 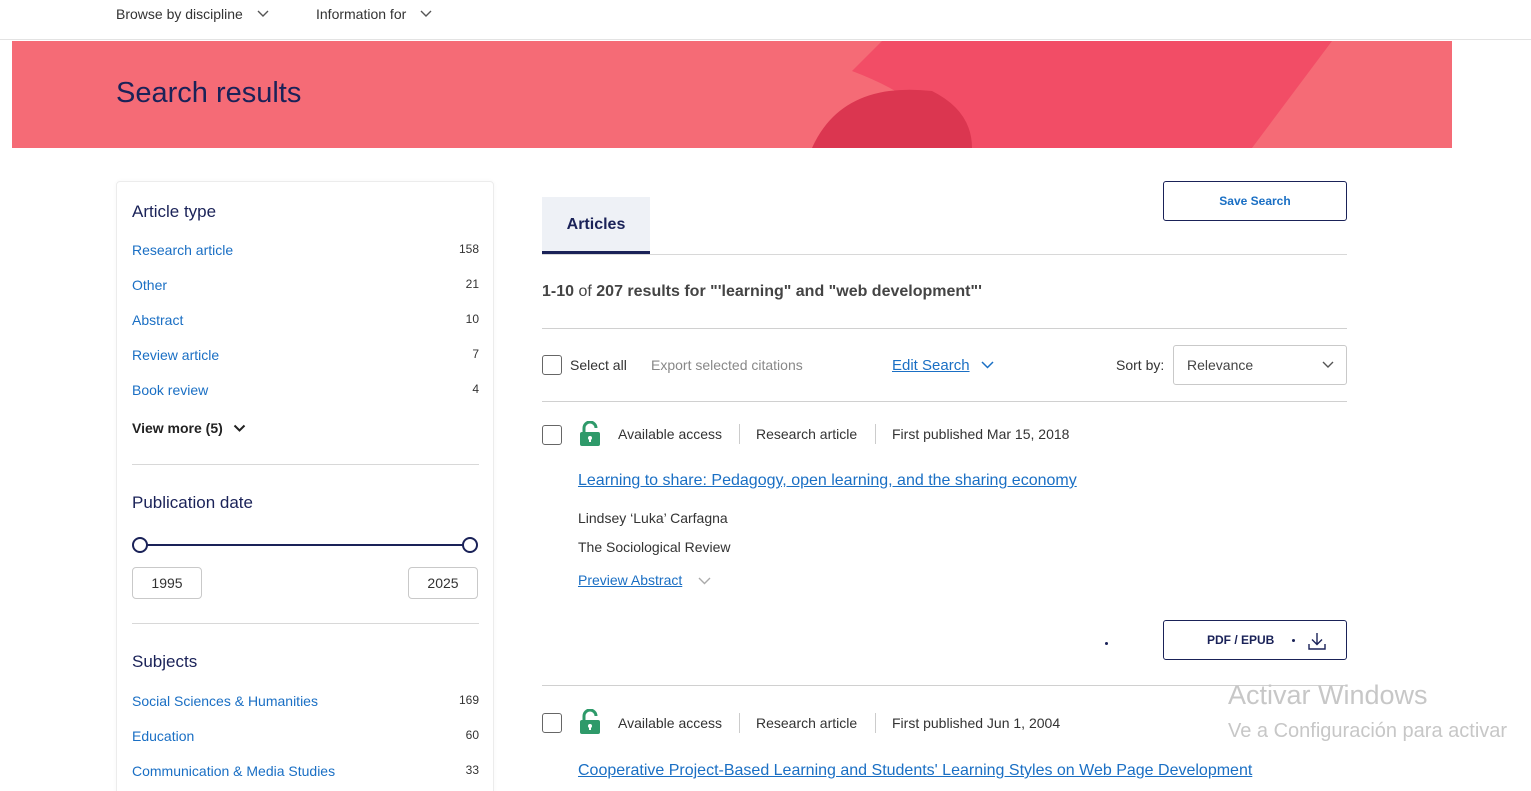 What do you see at coordinates (585, 291) in the screenshot?
I see `results-of: of` at bounding box center [585, 291].